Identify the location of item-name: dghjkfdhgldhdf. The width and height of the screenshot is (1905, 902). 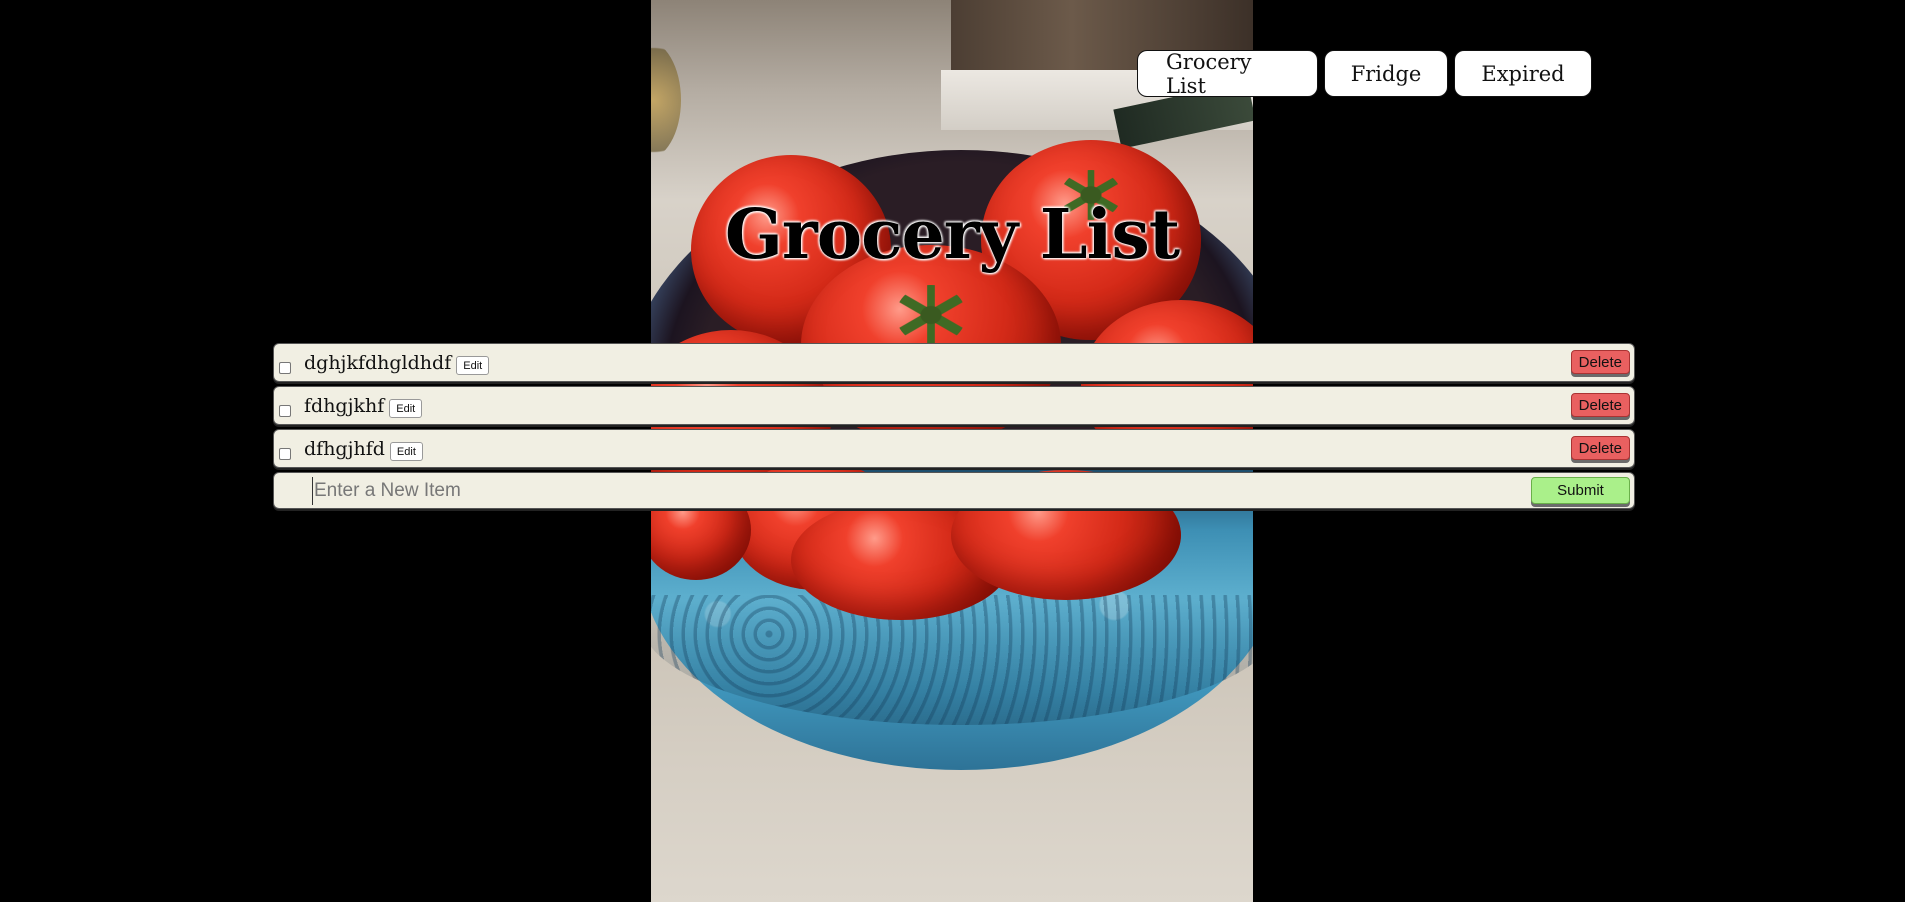
(378, 362).